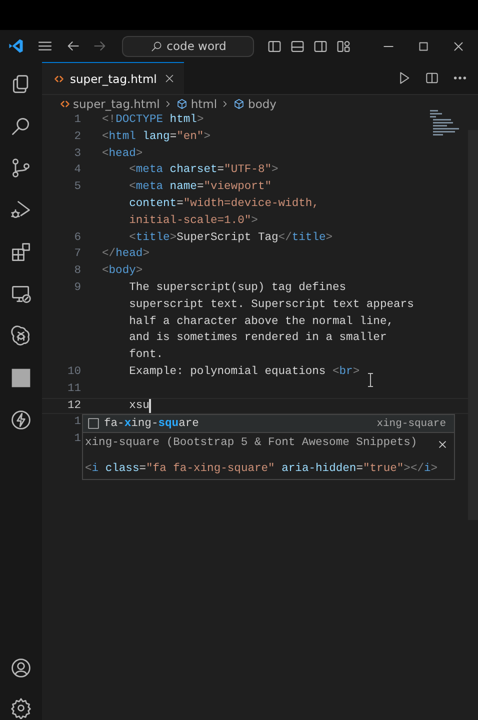  I want to click on code-line: <meta name="viewport", so click(200, 188).